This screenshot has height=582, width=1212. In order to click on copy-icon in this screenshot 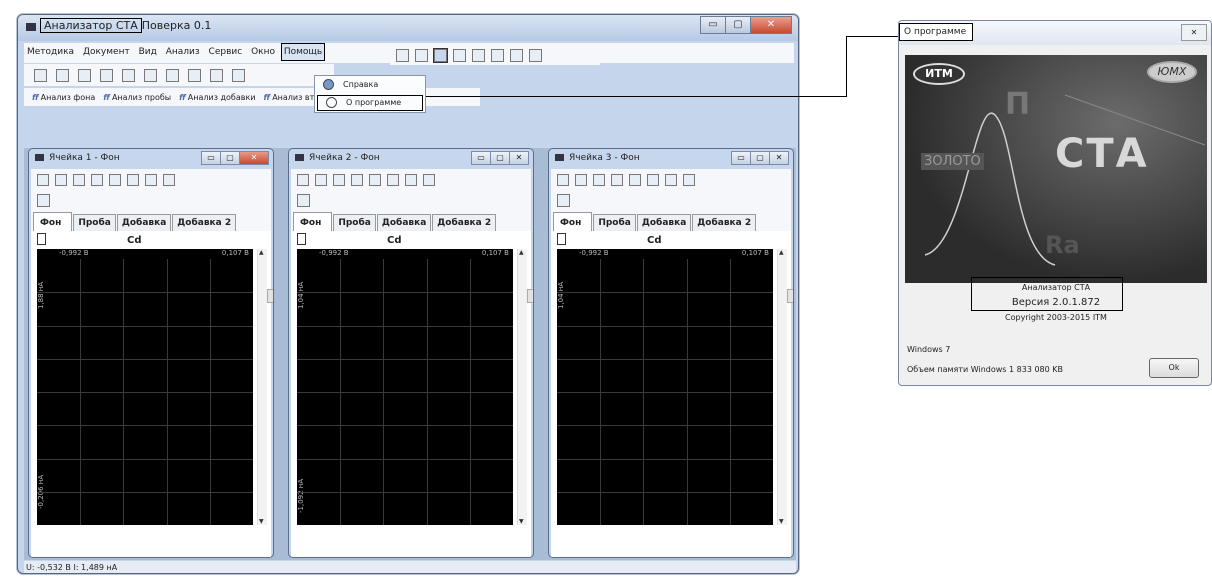, I will do `click(421, 55)`.